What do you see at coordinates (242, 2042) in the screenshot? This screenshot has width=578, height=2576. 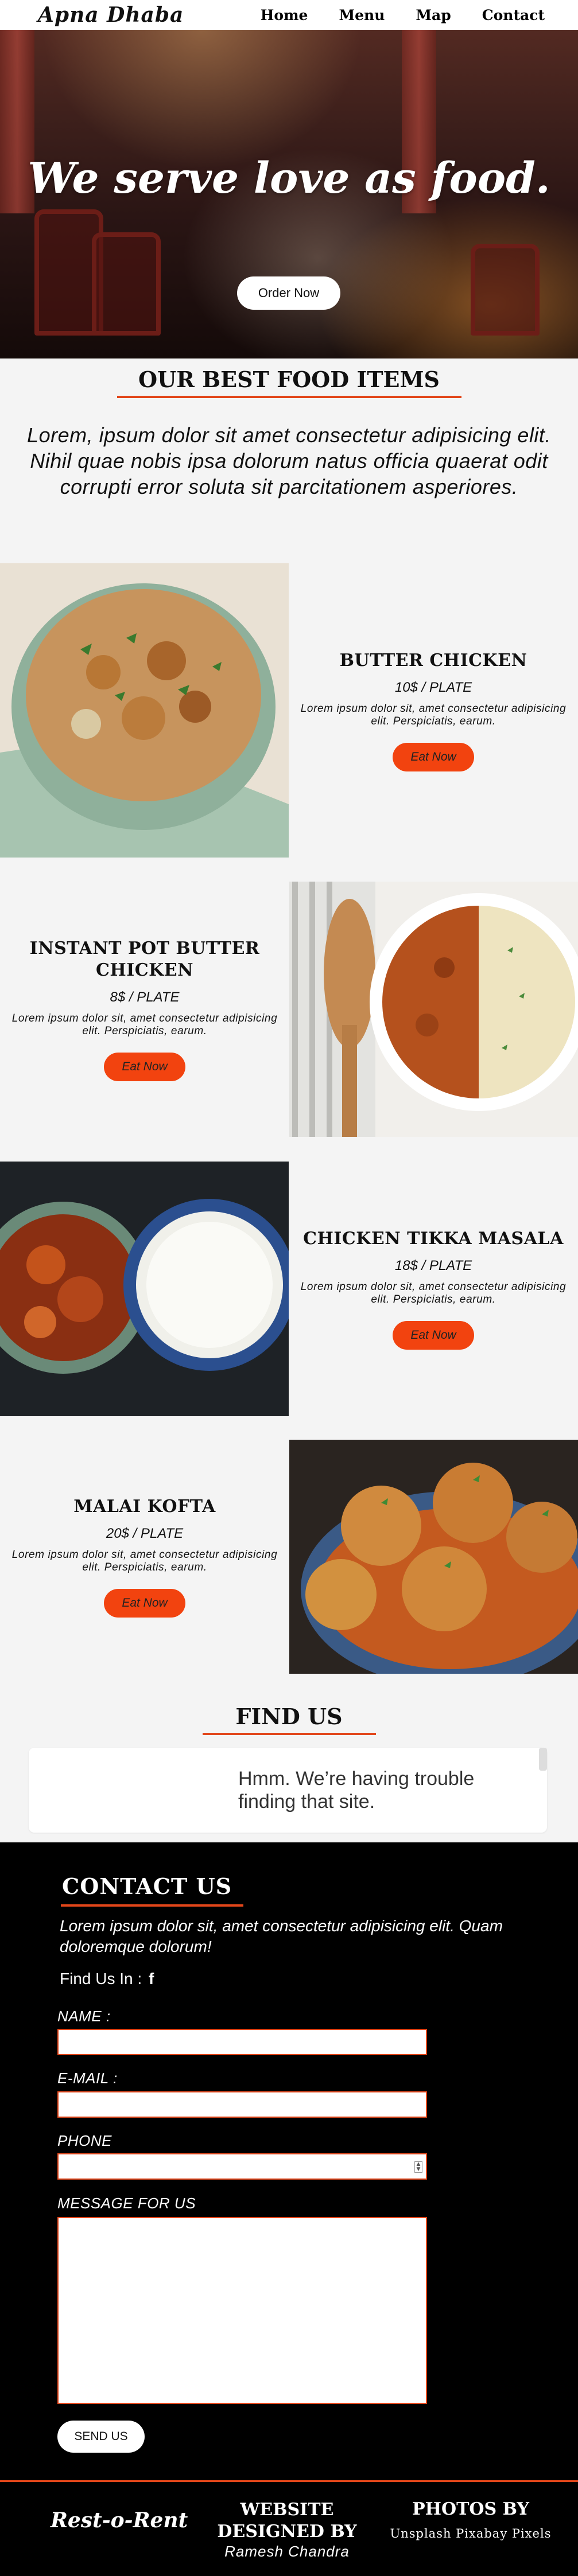 I see `name-field` at bounding box center [242, 2042].